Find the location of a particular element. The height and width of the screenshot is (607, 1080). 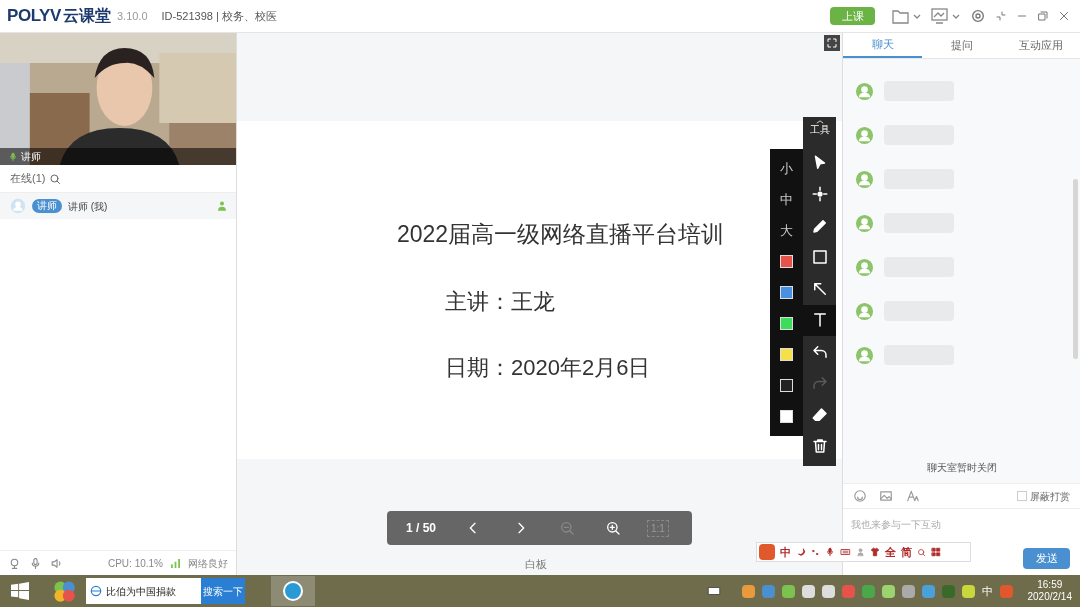

grid-icon is located at coordinates (936, 552).